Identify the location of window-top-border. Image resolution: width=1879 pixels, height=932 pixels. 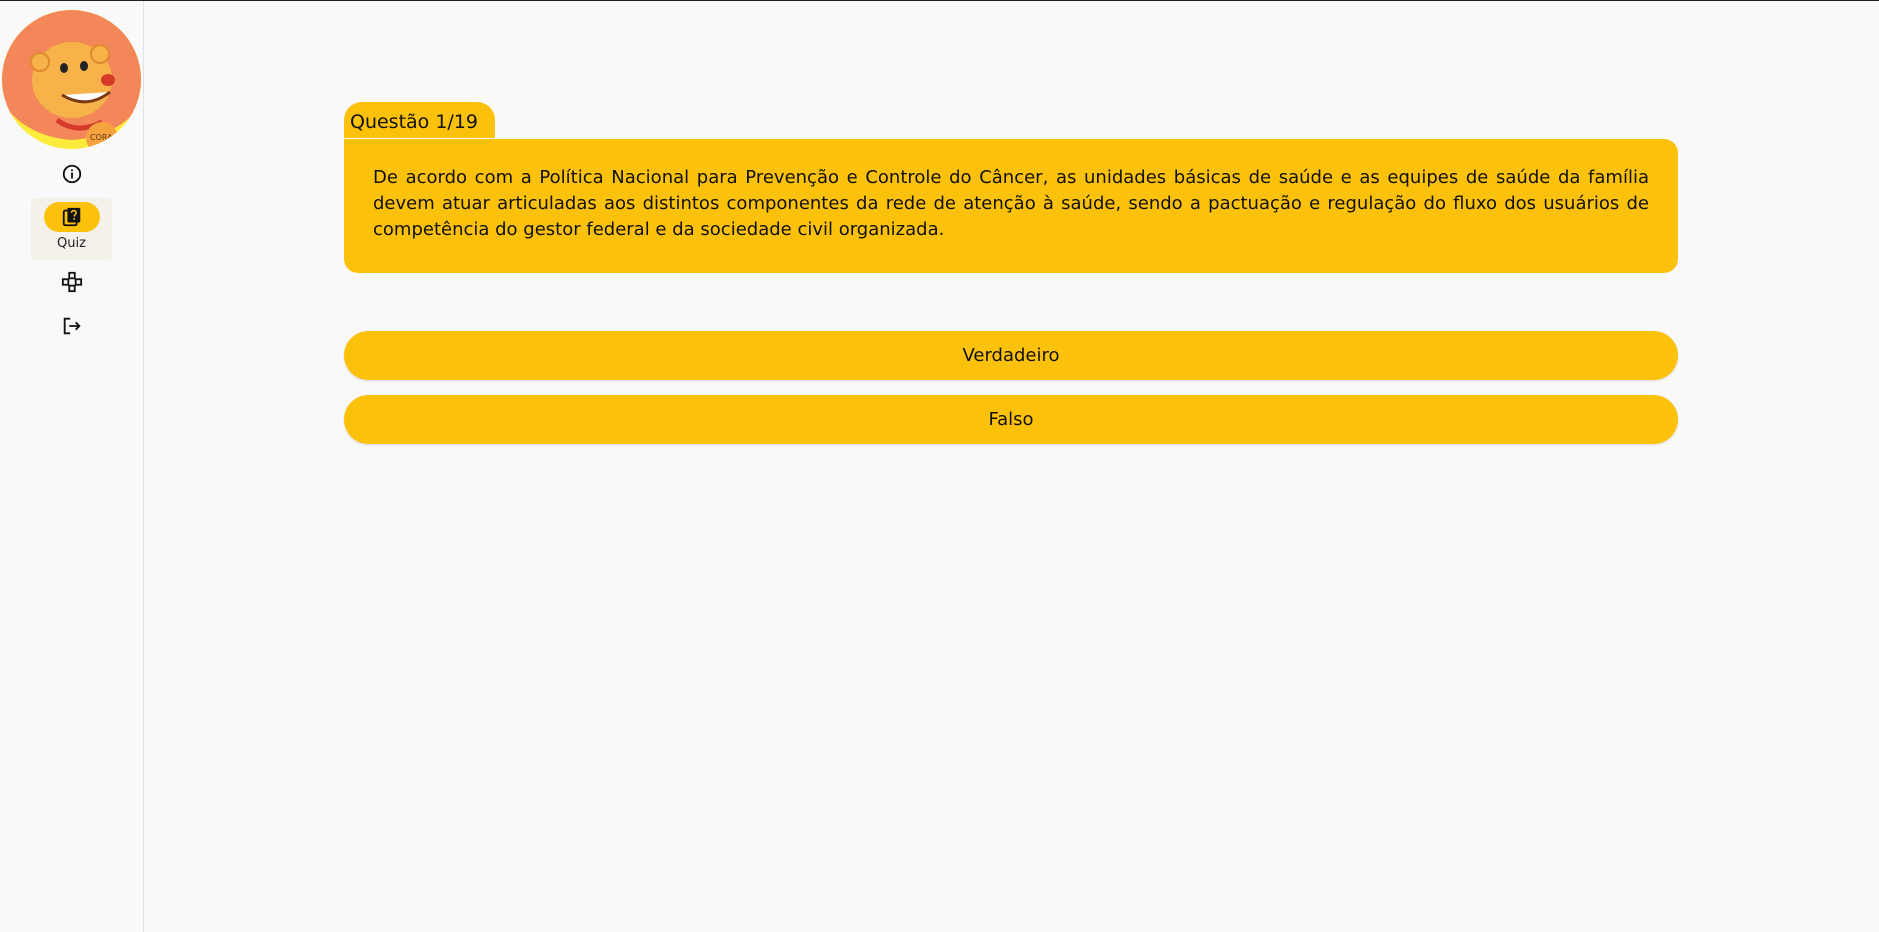
(939, 0).